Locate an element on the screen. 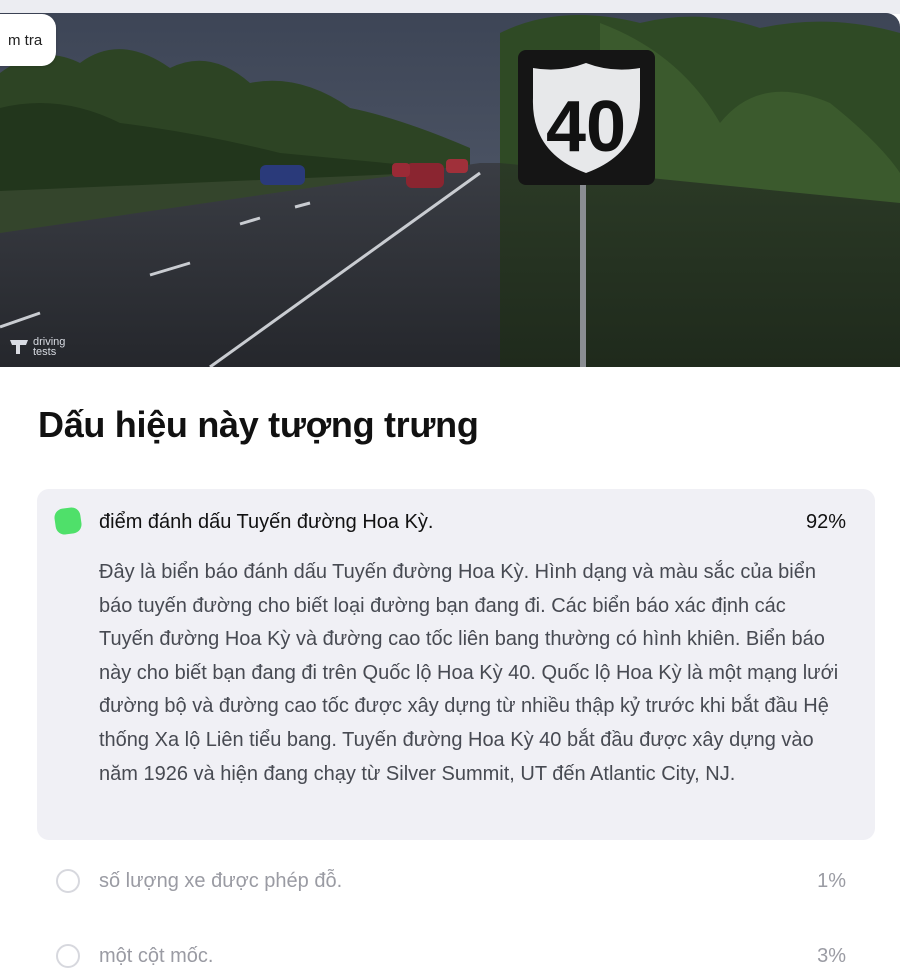  watermark-logo: driving tests is located at coordinates (36, 347).